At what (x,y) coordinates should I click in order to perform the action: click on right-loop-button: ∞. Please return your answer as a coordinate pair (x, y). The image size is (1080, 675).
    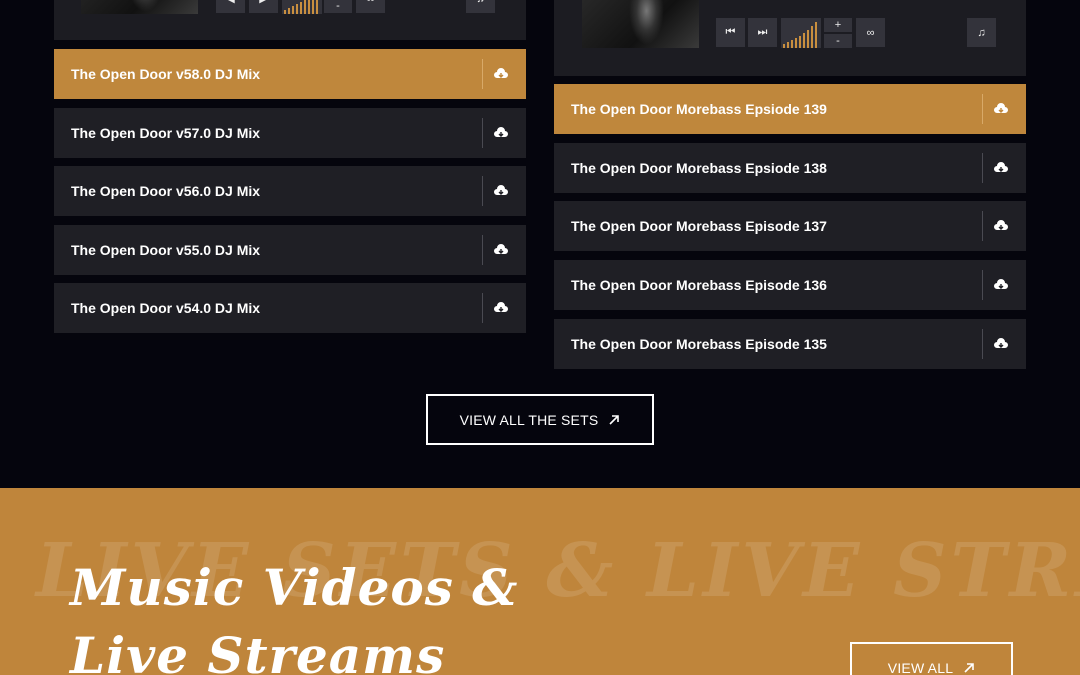
    Looking at the image, I should click on (870, 32).